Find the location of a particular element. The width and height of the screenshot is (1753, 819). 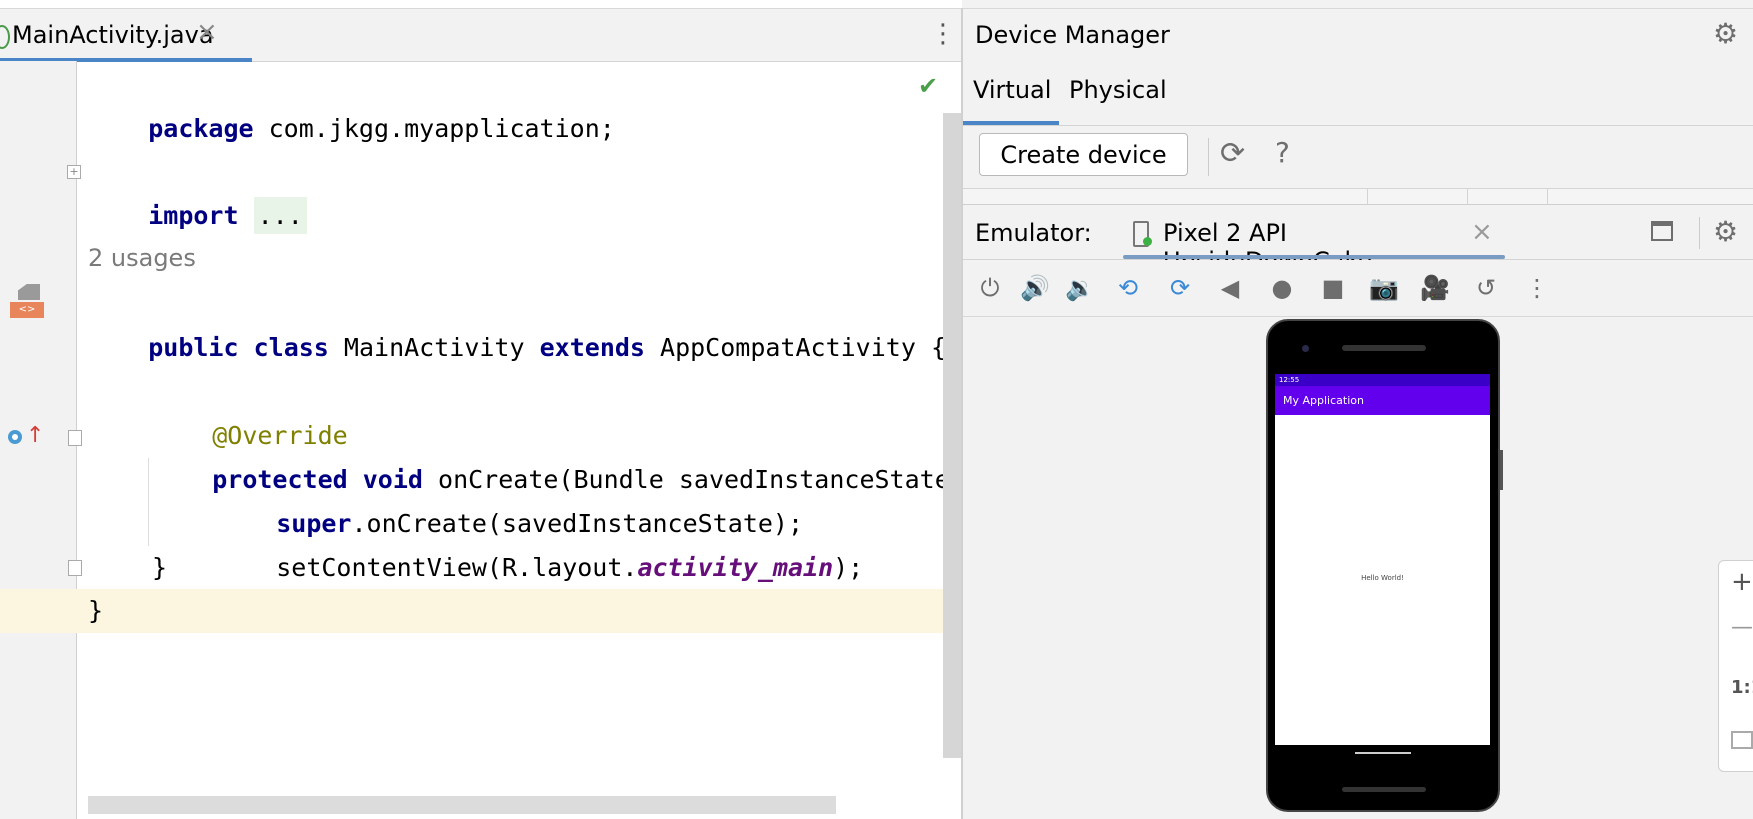

volume-up-icon: 🔊 is located at coordinates (1035, 288).